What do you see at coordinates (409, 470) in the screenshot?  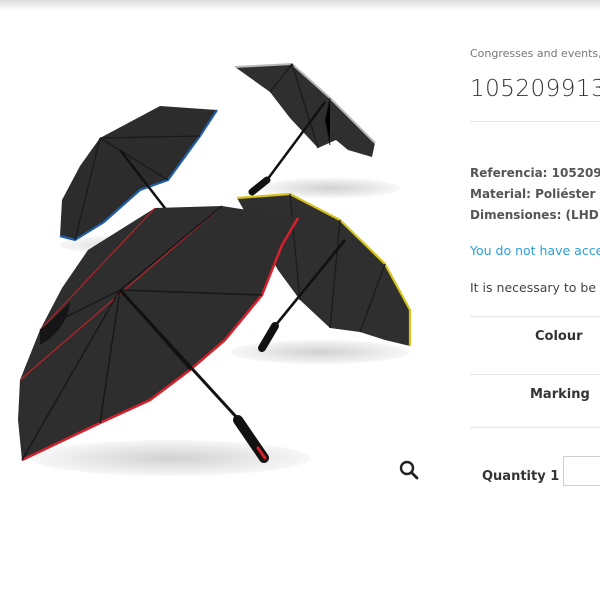 I see `magnifier-icon` at bounding box center [409, 470].